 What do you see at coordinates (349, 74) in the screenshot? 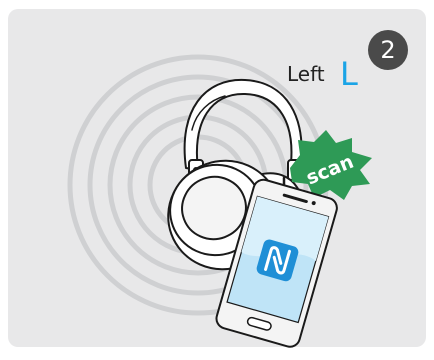
I see `side-label-letter: L` at bounding box center [349, 74].